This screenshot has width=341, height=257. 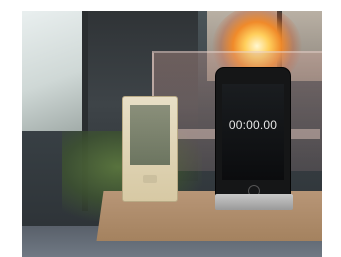 I want to click on smartphone: 00:00.00, so click(x=253, y=136).